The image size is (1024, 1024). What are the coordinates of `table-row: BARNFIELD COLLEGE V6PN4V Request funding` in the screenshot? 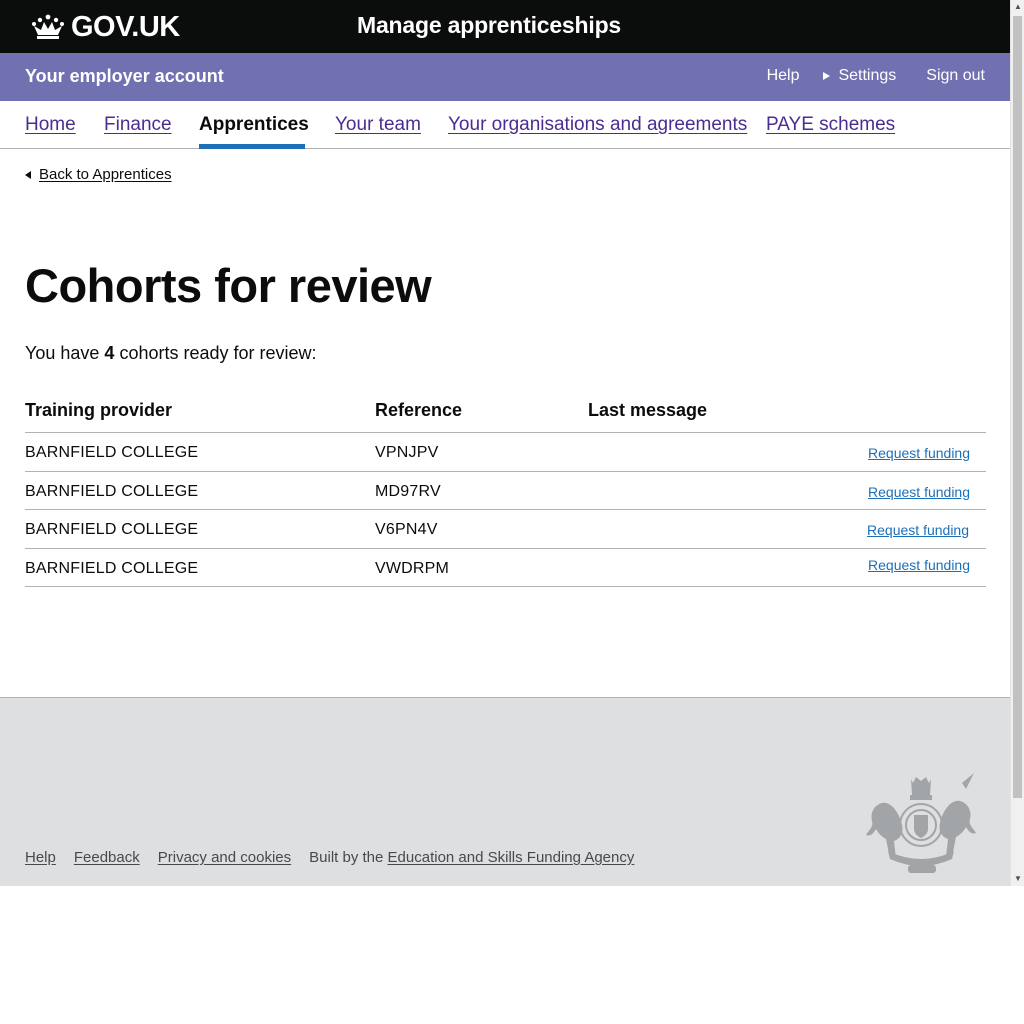 It's located at (505, 529).